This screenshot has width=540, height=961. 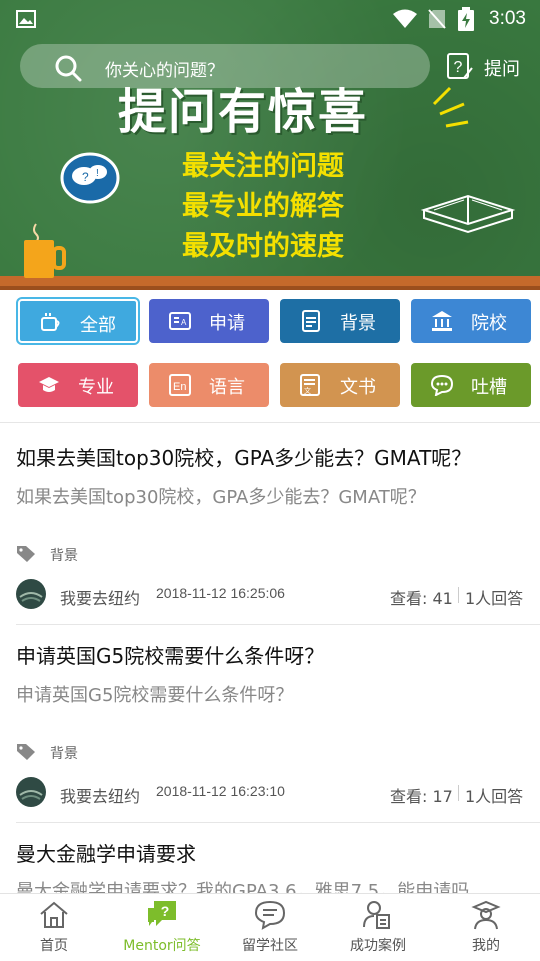 I want to click on svg-text: En, so click(x=179, y=387).